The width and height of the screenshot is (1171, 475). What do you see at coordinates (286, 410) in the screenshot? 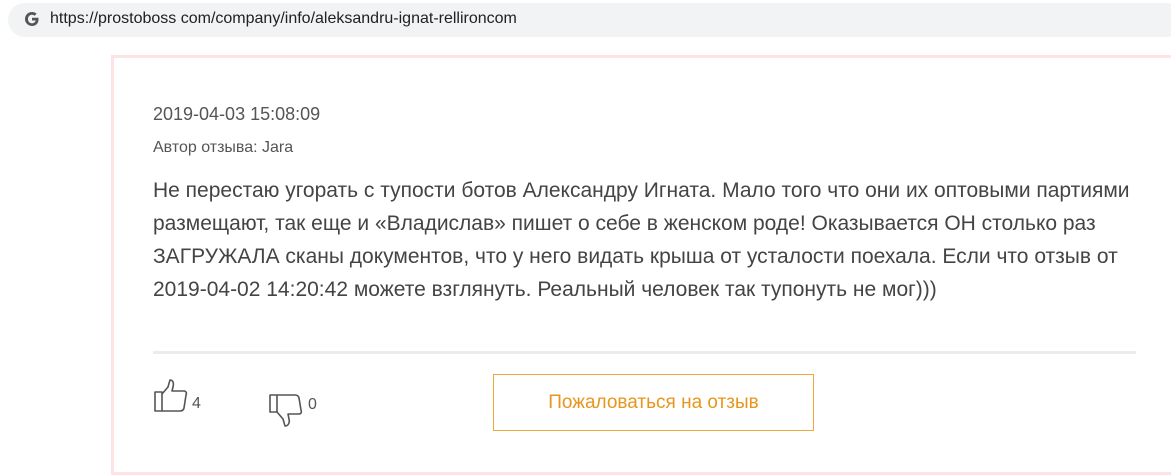
I see `thumbs-down-icon` at bounding box center [286, 410].